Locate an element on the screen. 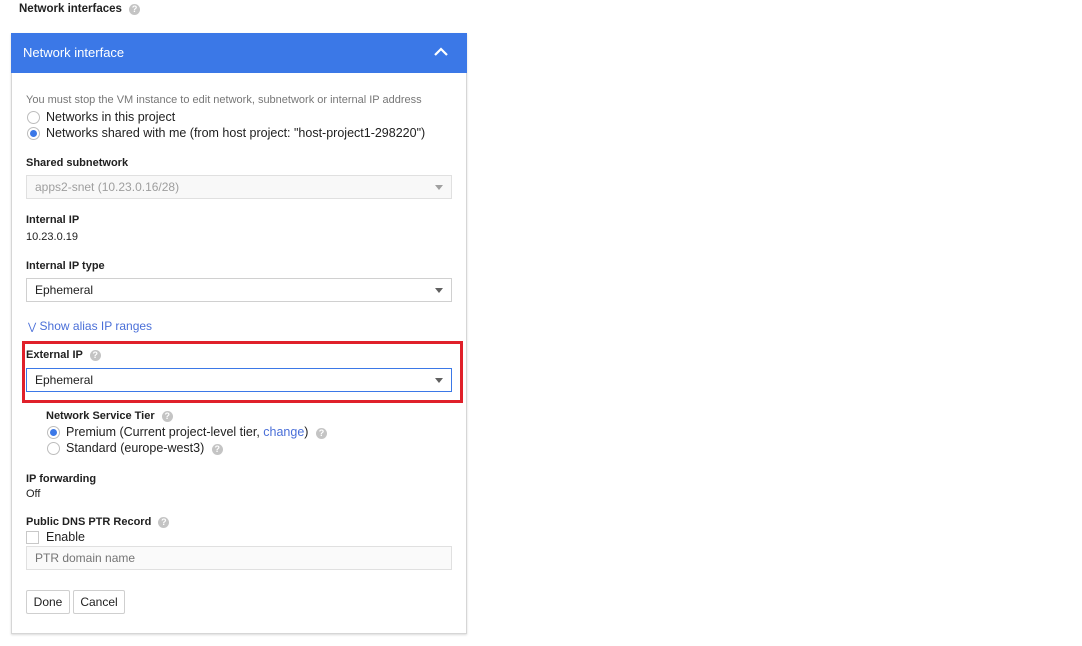  internal-ip-type-select: Ephemeral is located at coordinates (239, 290).